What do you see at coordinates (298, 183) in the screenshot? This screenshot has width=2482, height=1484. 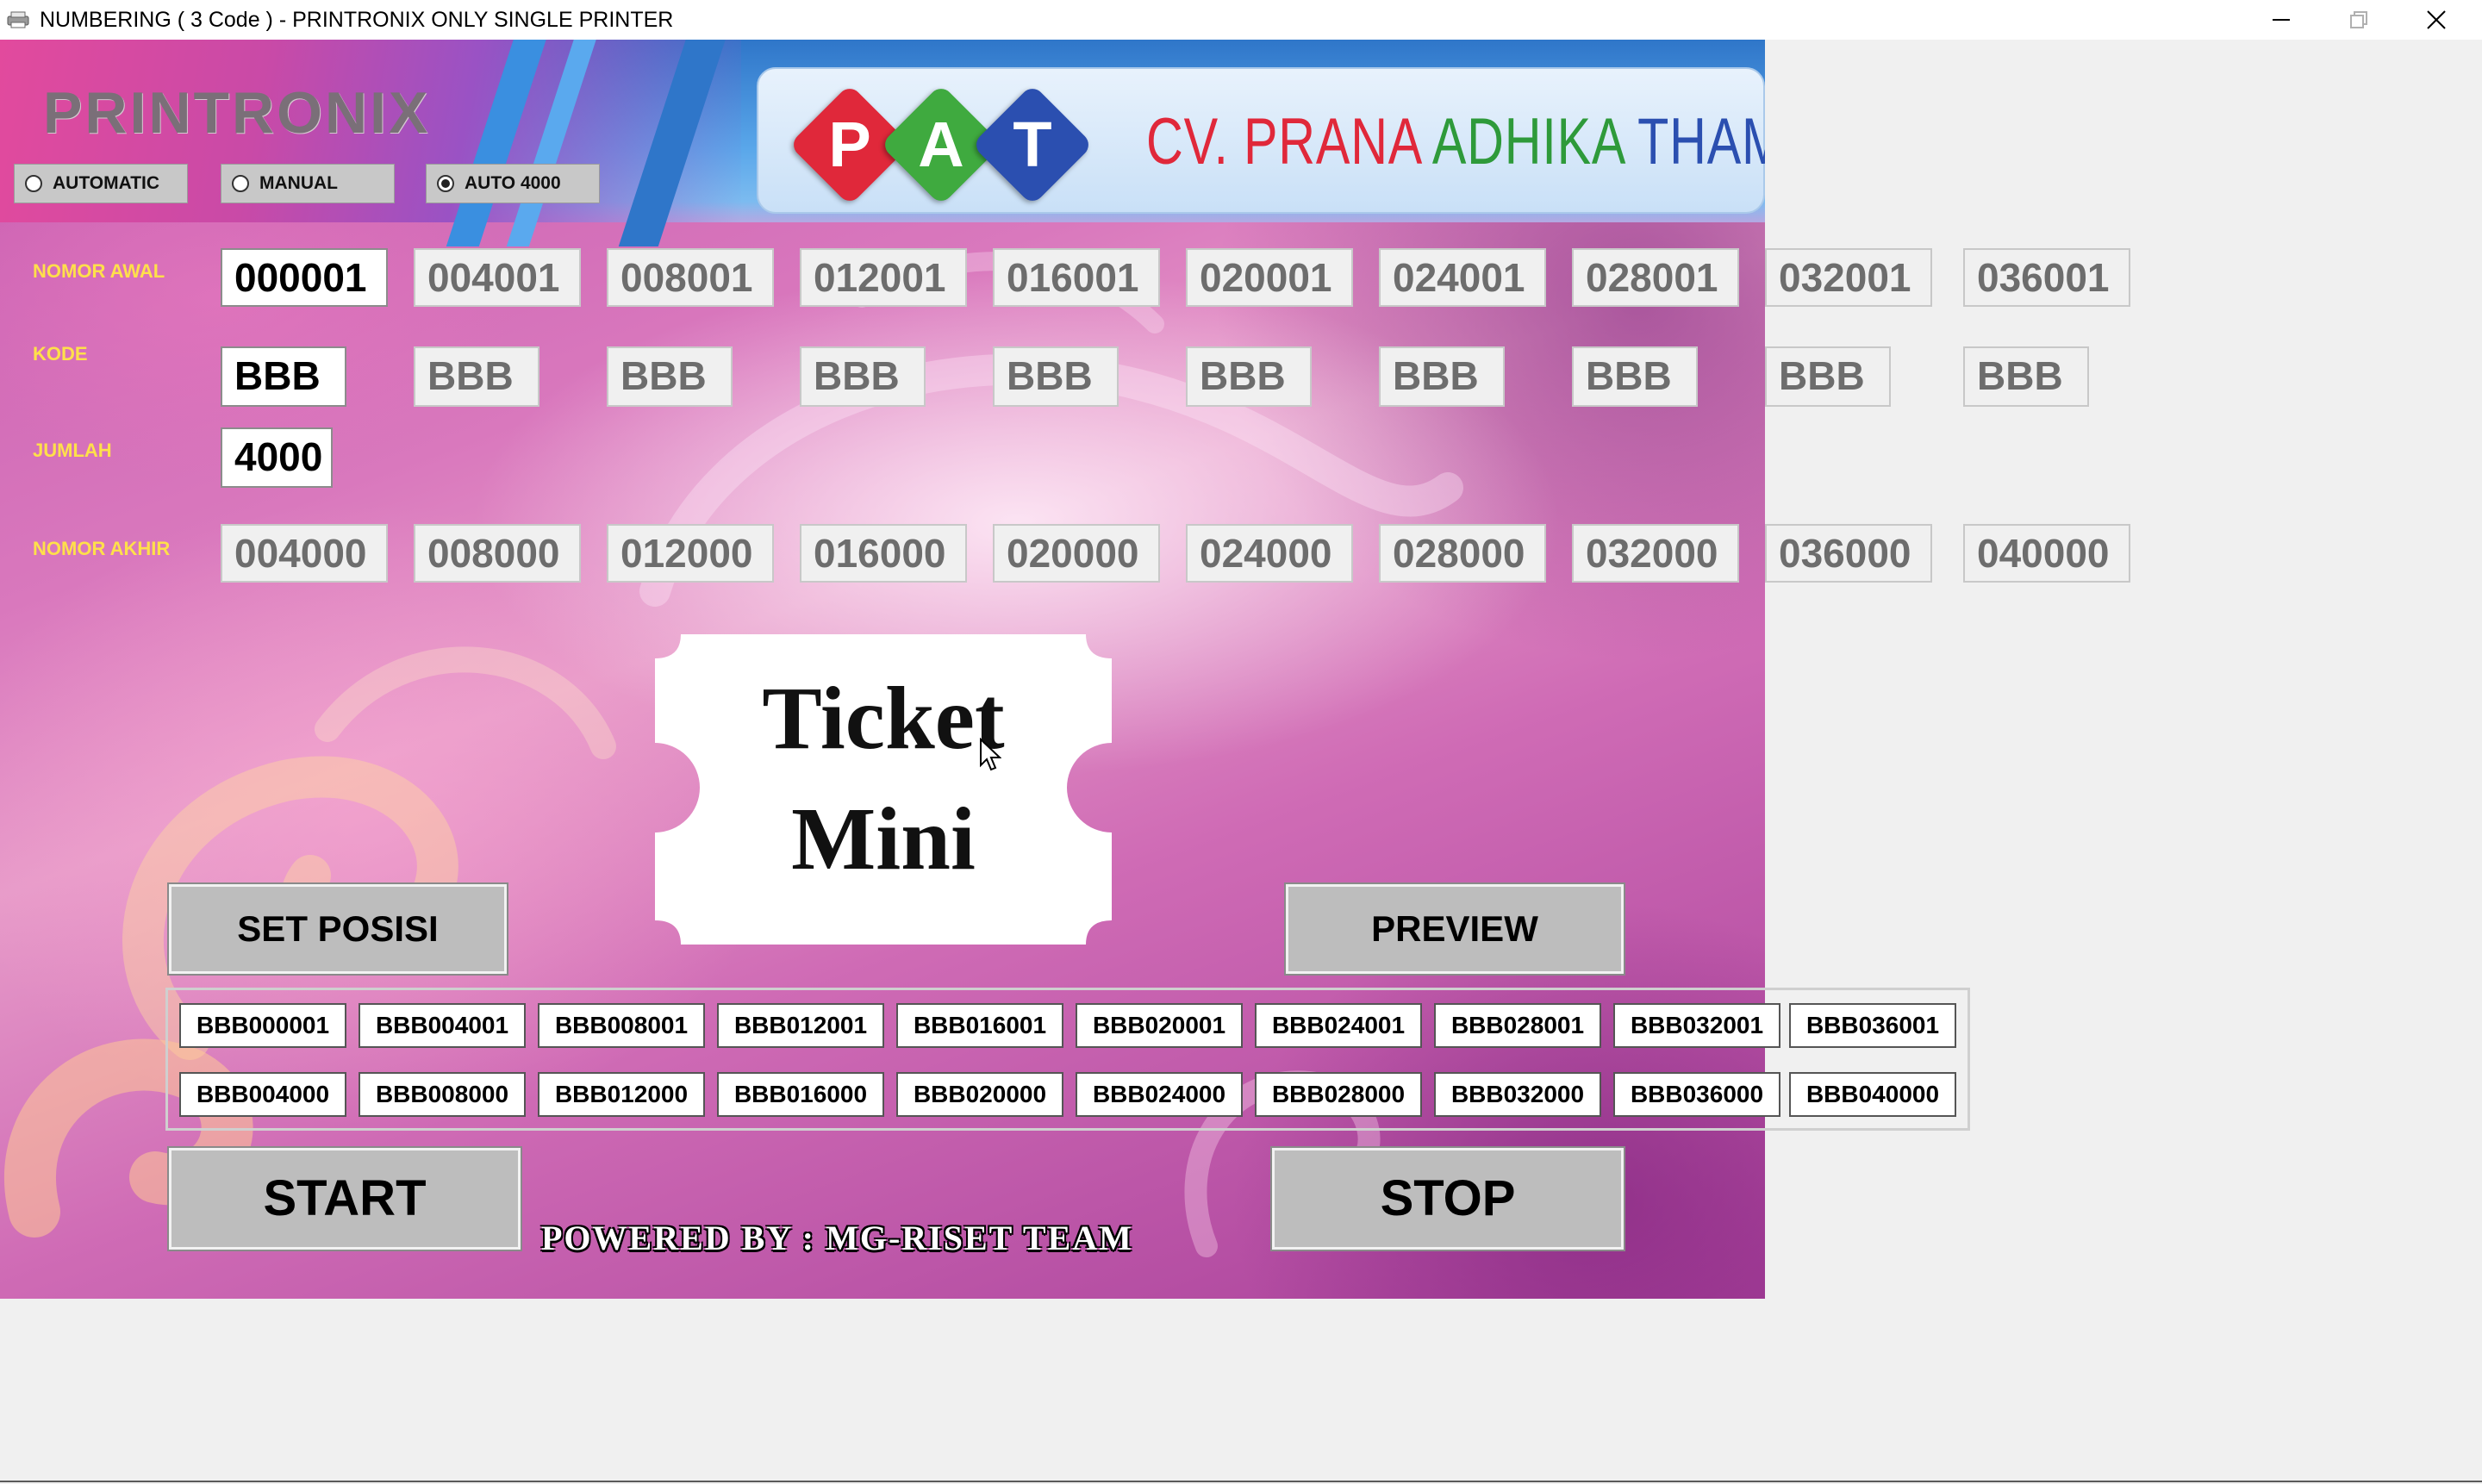 I see `radio-label: MANUAL` at bounding box center [298, 183].